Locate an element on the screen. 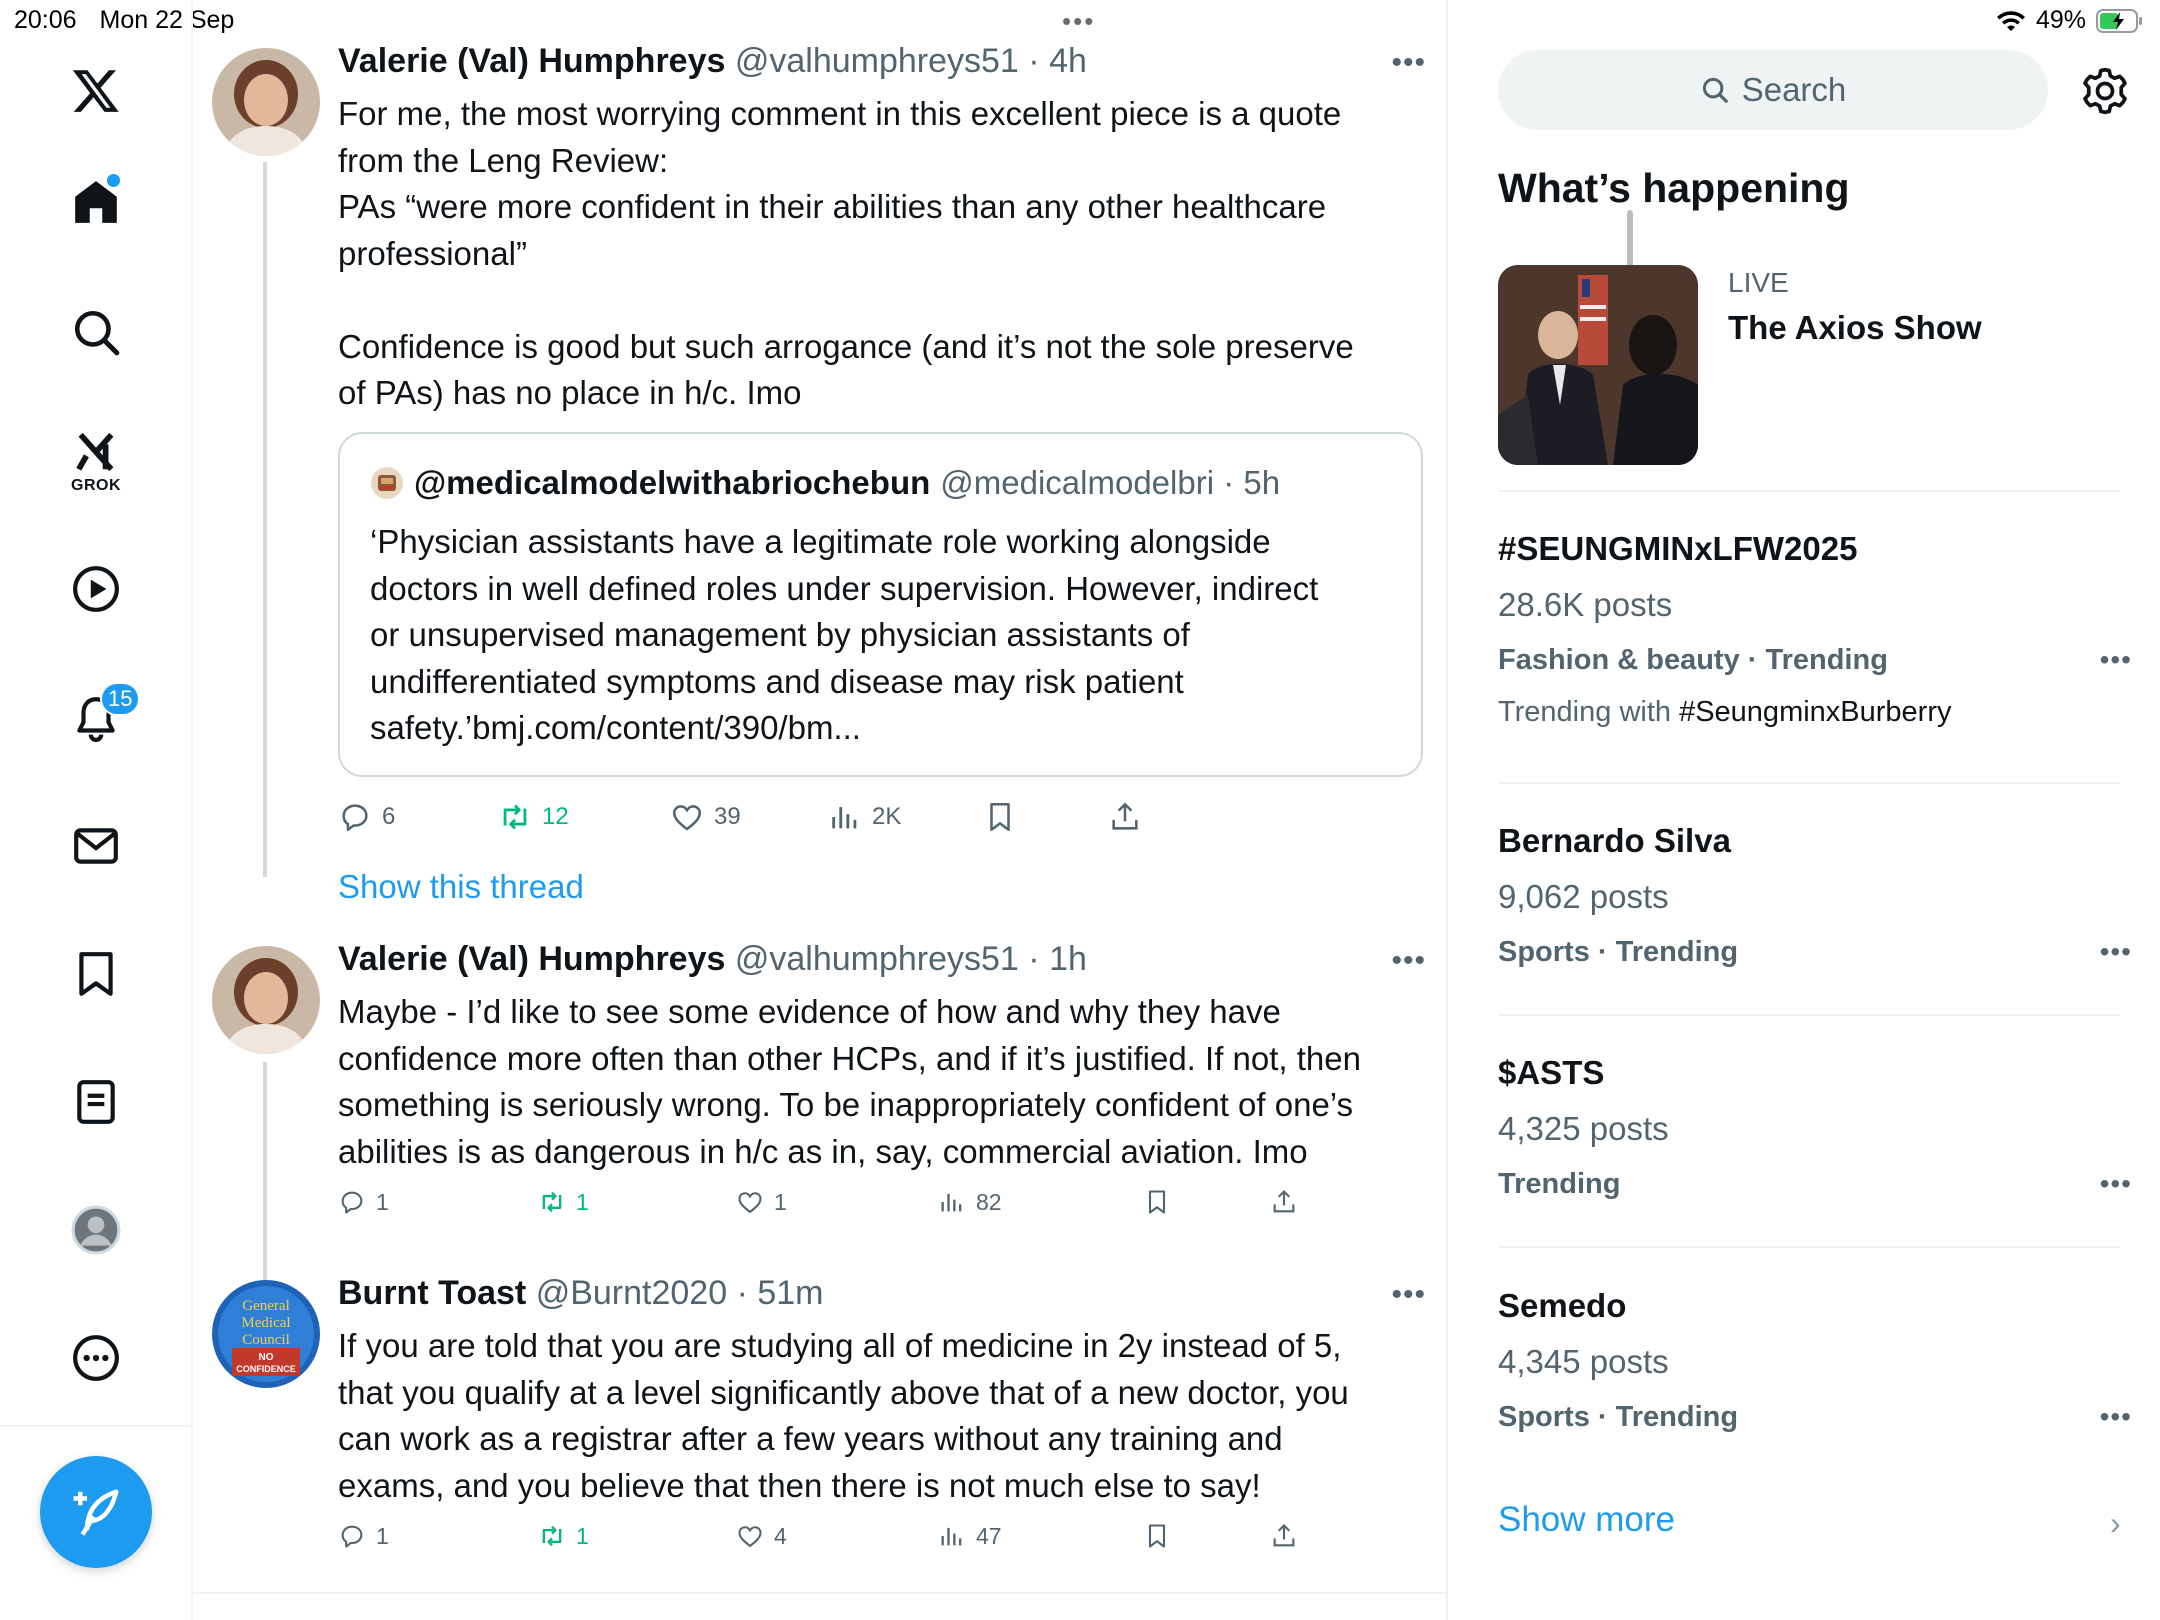  home-unread-dot is located at coordinates (113, 180).